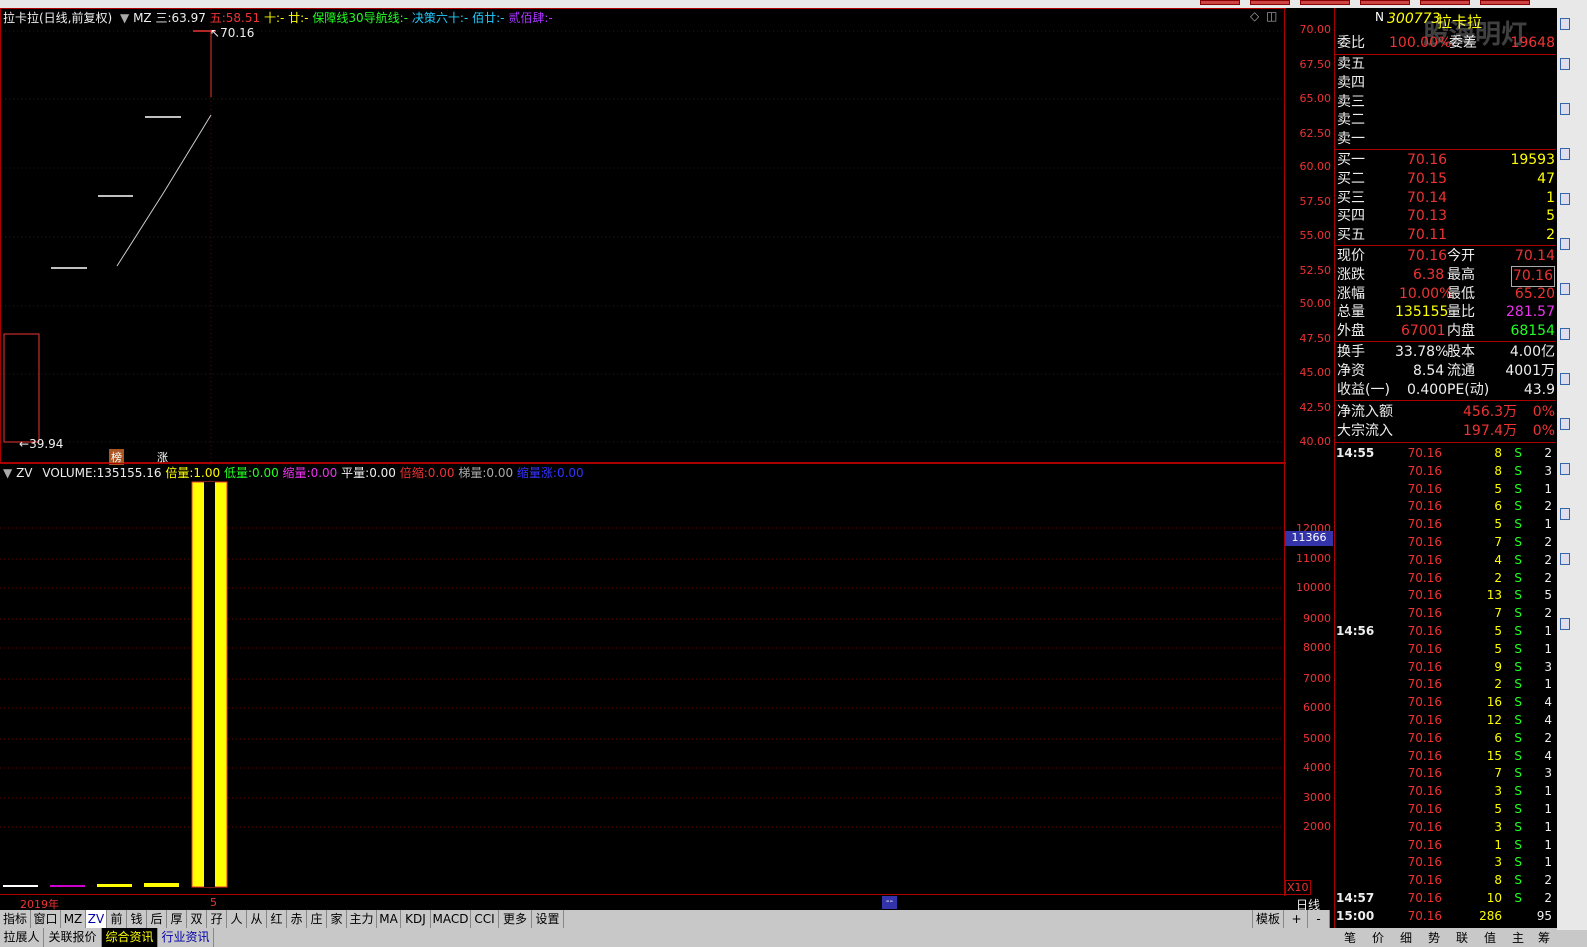 The height and width of the screenshot is (947, 1587). Describe the element at coordinates (1446, 720) in the screenshot. I see `tick-row: 70.16 12 S 4` at that location.